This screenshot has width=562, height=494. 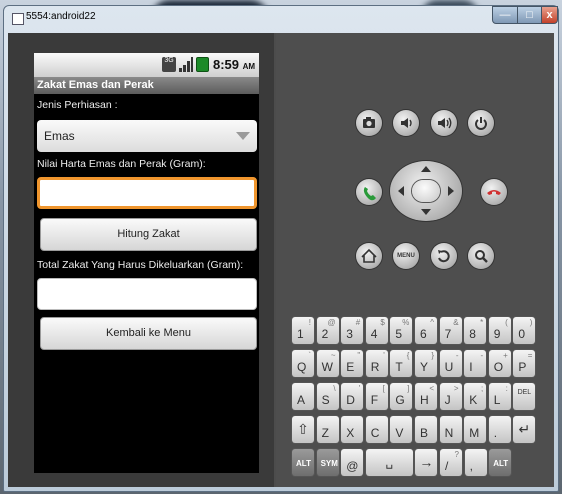 I want to click on key-label: A, so click(x=301, y=400).